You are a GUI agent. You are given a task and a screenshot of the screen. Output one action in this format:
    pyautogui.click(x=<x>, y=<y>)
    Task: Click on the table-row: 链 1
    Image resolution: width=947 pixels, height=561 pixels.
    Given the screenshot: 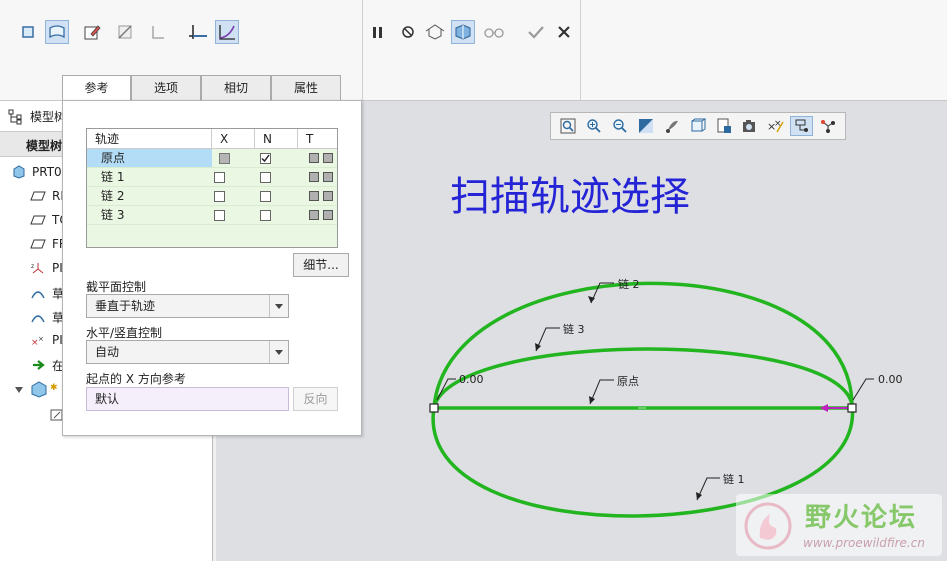 What is the action you would take?
    pyautogui.click(x=212, y=177)
    